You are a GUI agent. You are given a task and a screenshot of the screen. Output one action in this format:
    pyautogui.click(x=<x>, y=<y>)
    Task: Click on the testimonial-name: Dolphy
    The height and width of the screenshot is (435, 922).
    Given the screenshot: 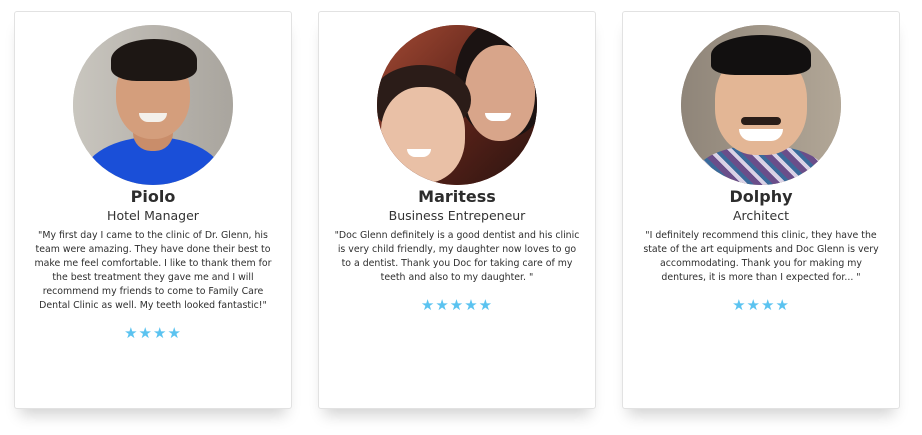 What is the action you would take?
    pyautogui.click(x=761, y=196)
    